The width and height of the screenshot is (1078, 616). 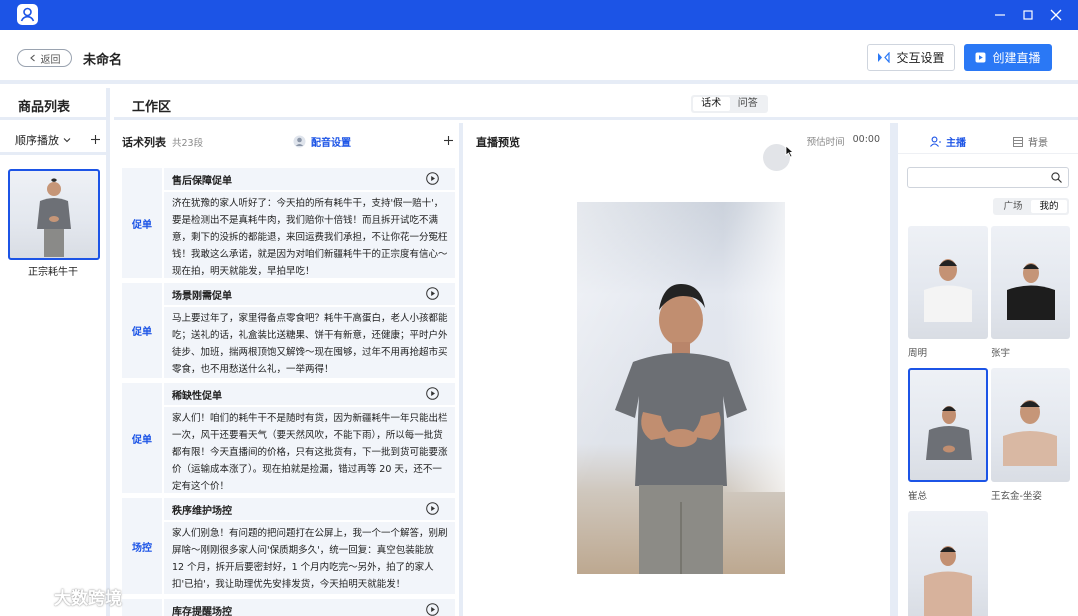 I want to click on watermark: 大数跨境, so click(x=65, y=596).